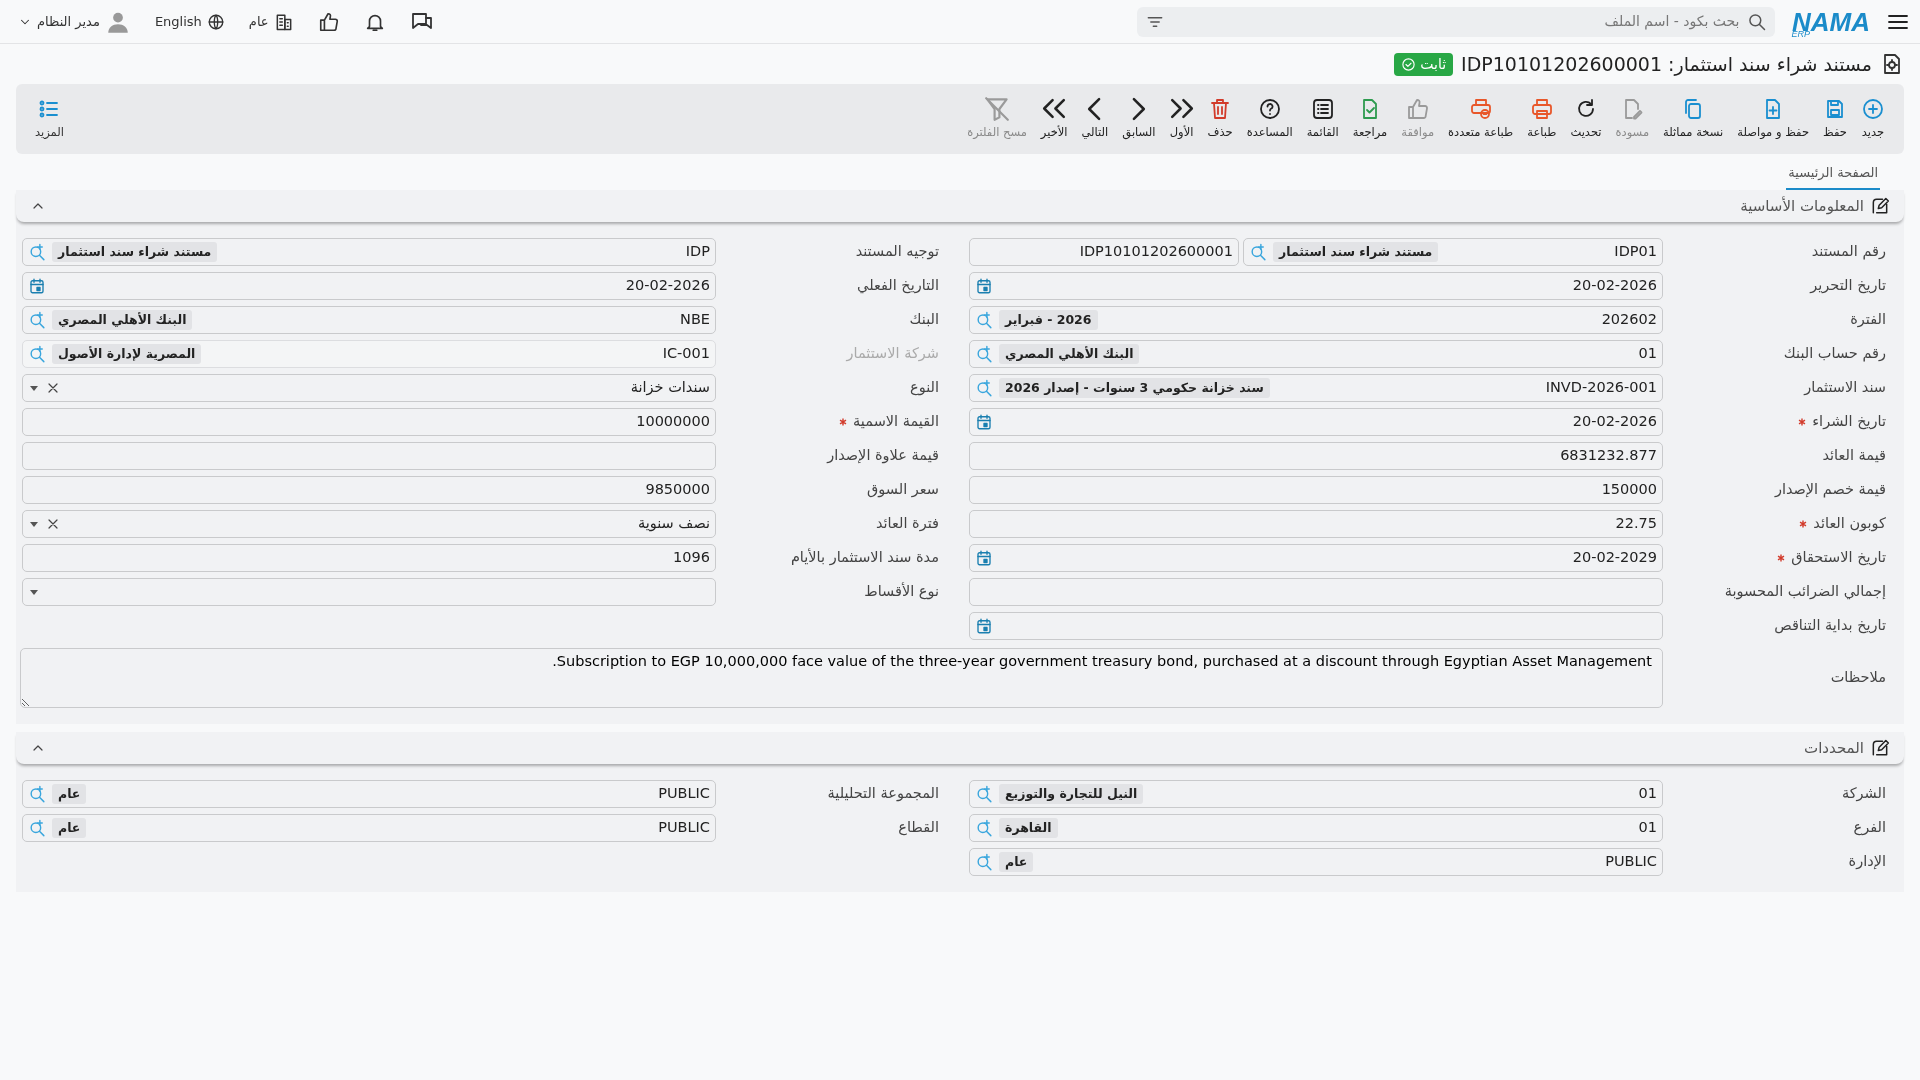 The height and width of the screenshot is (1080, 1920). What do you see at coordinates (918, 828) in the screenshot?
I see `field-label: القطاع` at bounding box center [918, 828].